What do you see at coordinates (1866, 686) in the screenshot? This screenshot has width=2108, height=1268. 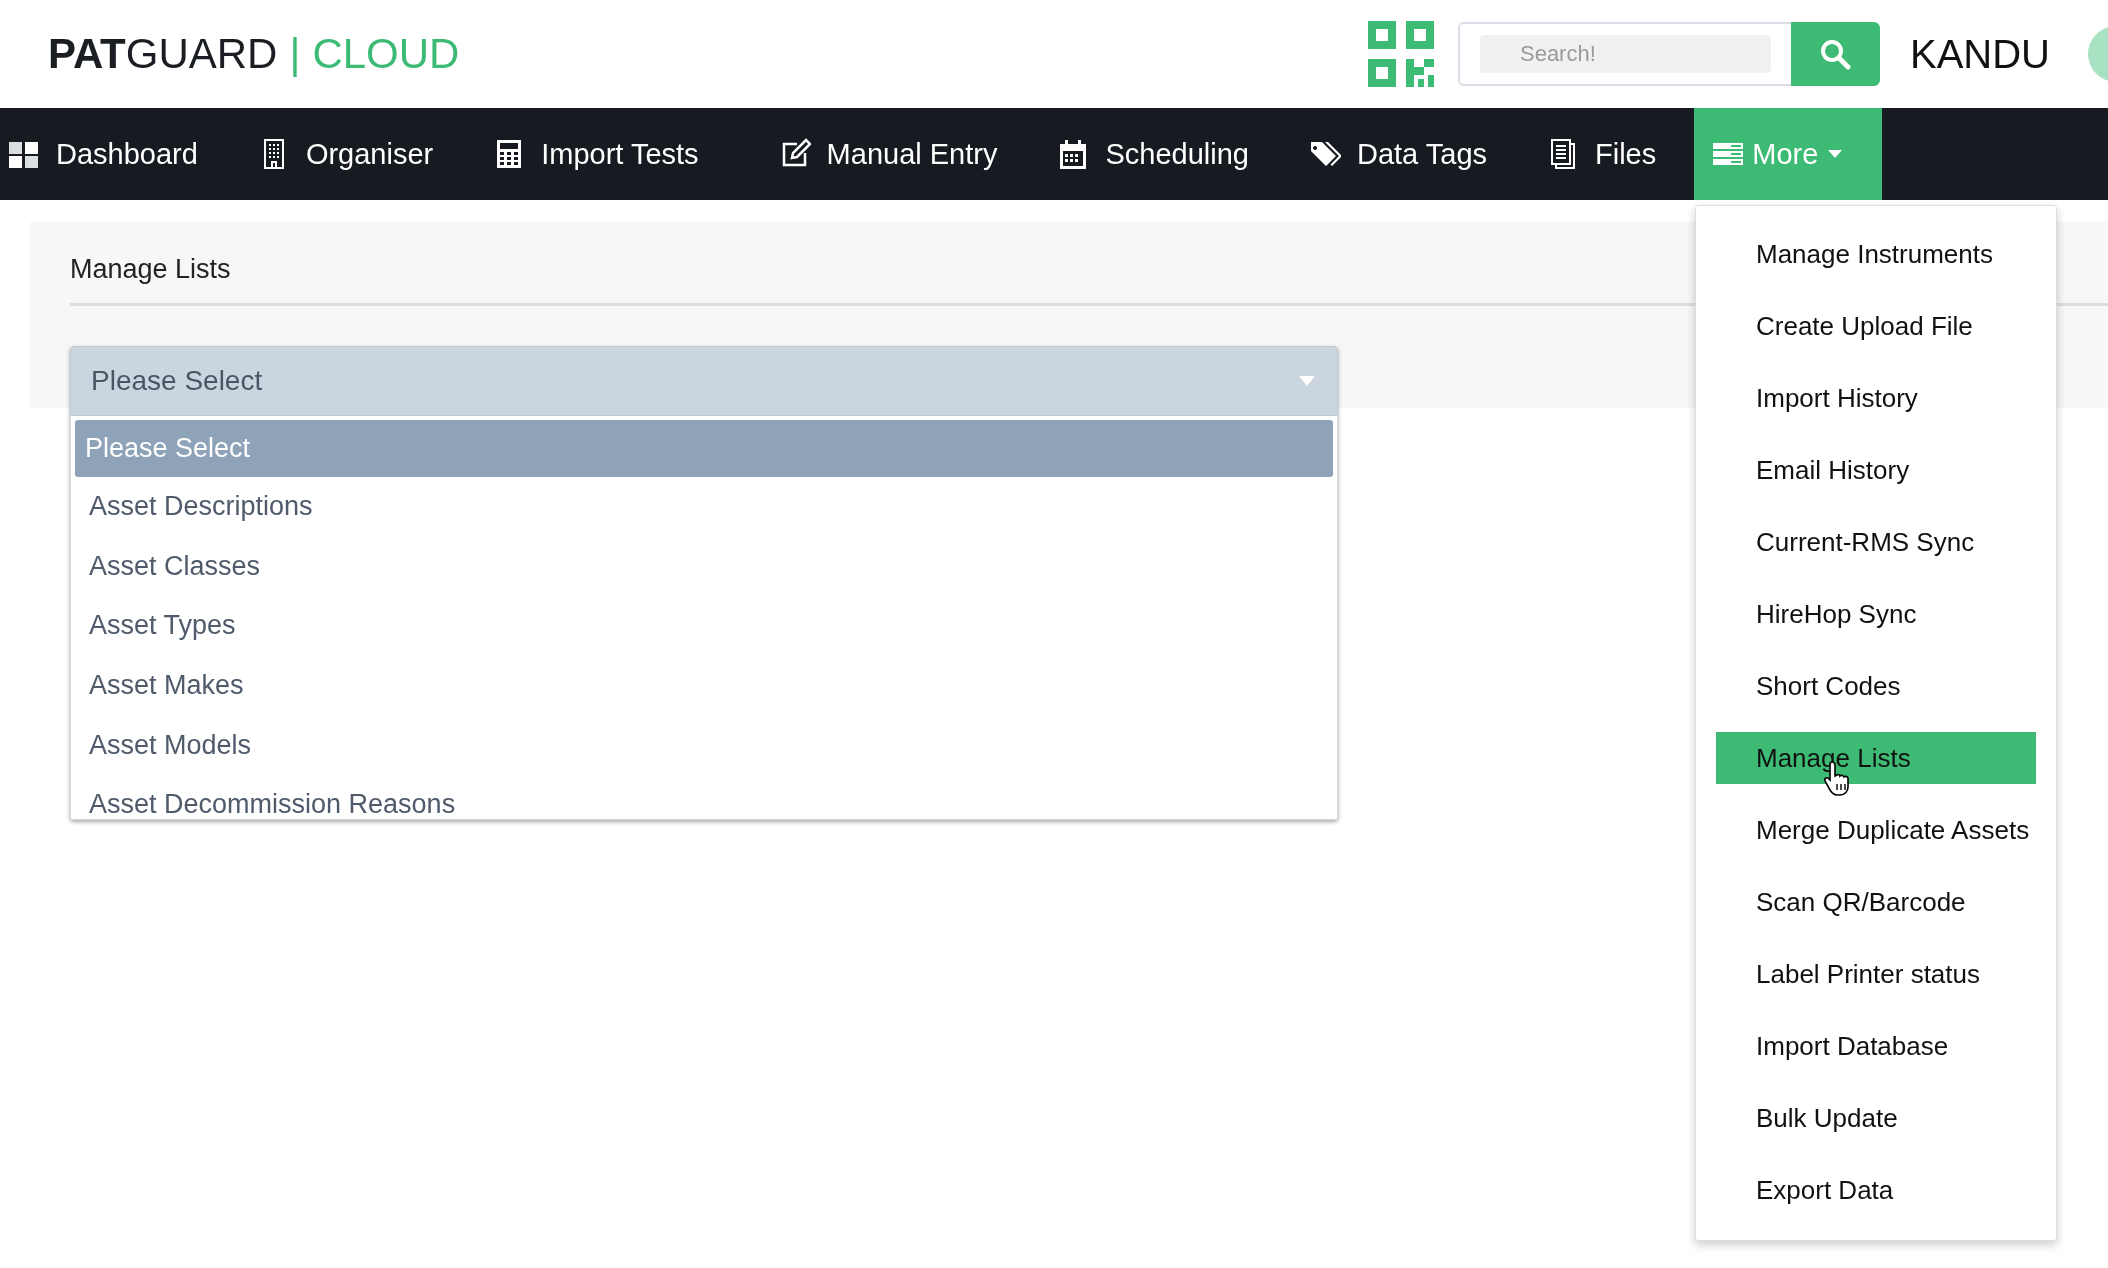 I see `menu-item: Short Codes` at bounding box center [1866, 686].